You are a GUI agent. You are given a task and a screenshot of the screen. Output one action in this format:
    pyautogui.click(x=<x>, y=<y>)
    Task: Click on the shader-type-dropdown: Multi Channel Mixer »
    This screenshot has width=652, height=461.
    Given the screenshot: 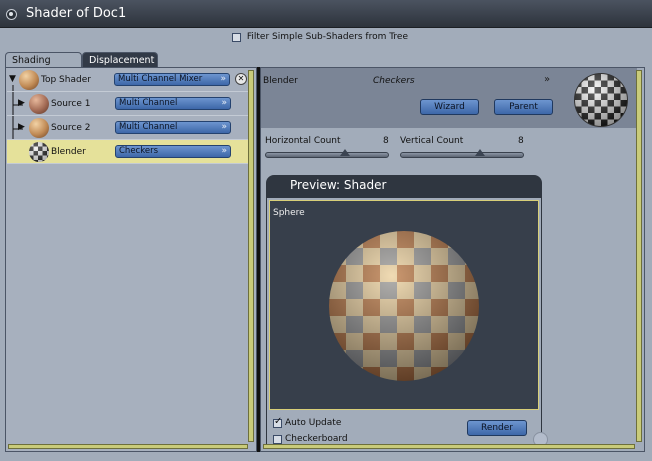 What is the action you would take?
    pyautogui.click(x=172, y=79)
    